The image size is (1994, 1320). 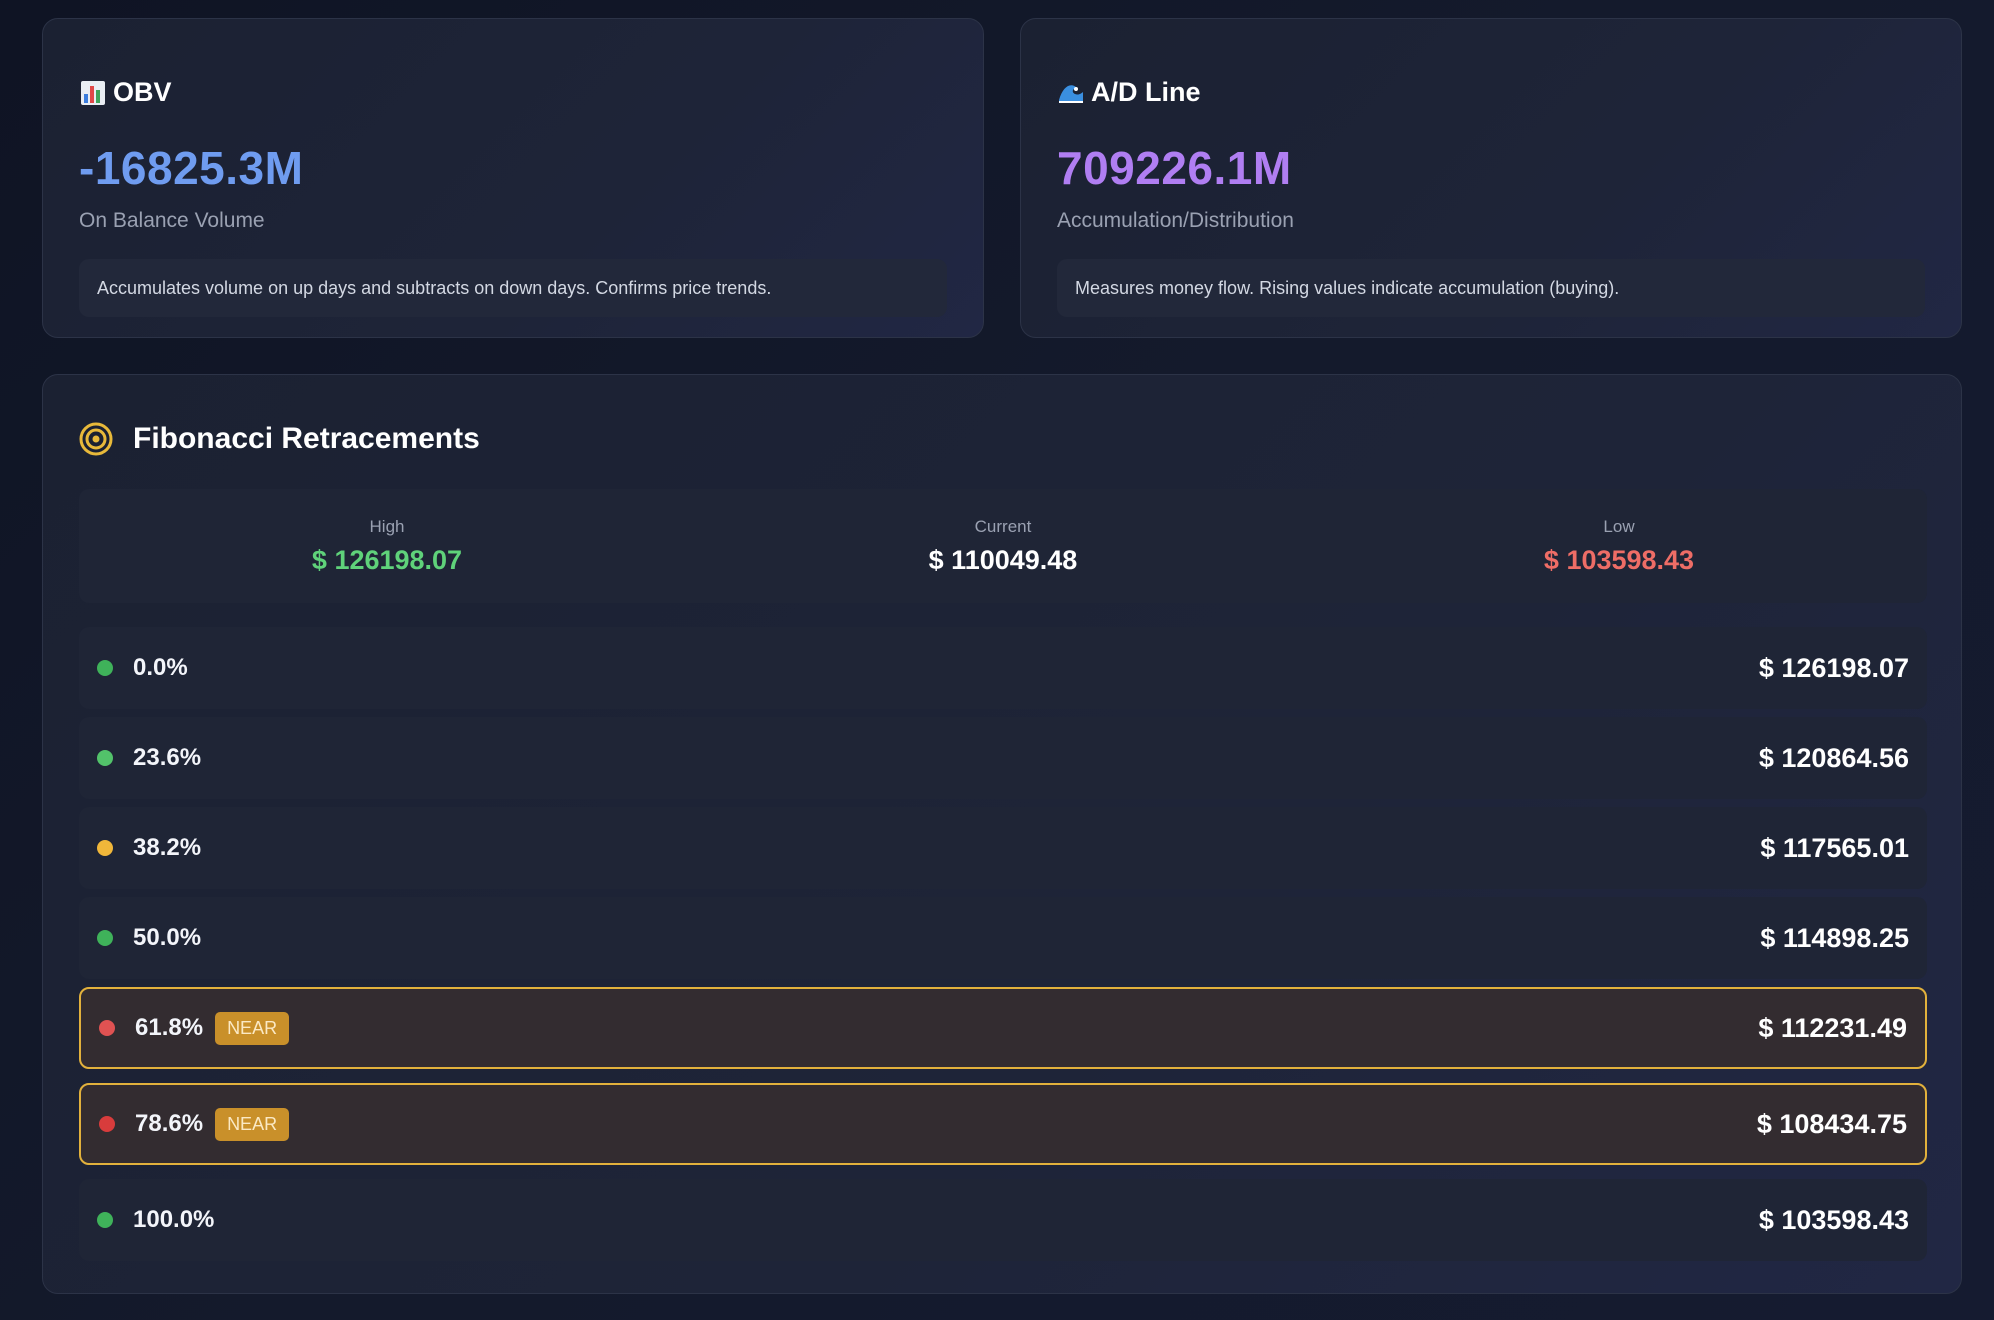 What do you see at coordinates (1003, 758) in the screenshot?
I see `fibonacci-level-row: 23.6% $ 120864.56` at bounding box center [1003, 758].